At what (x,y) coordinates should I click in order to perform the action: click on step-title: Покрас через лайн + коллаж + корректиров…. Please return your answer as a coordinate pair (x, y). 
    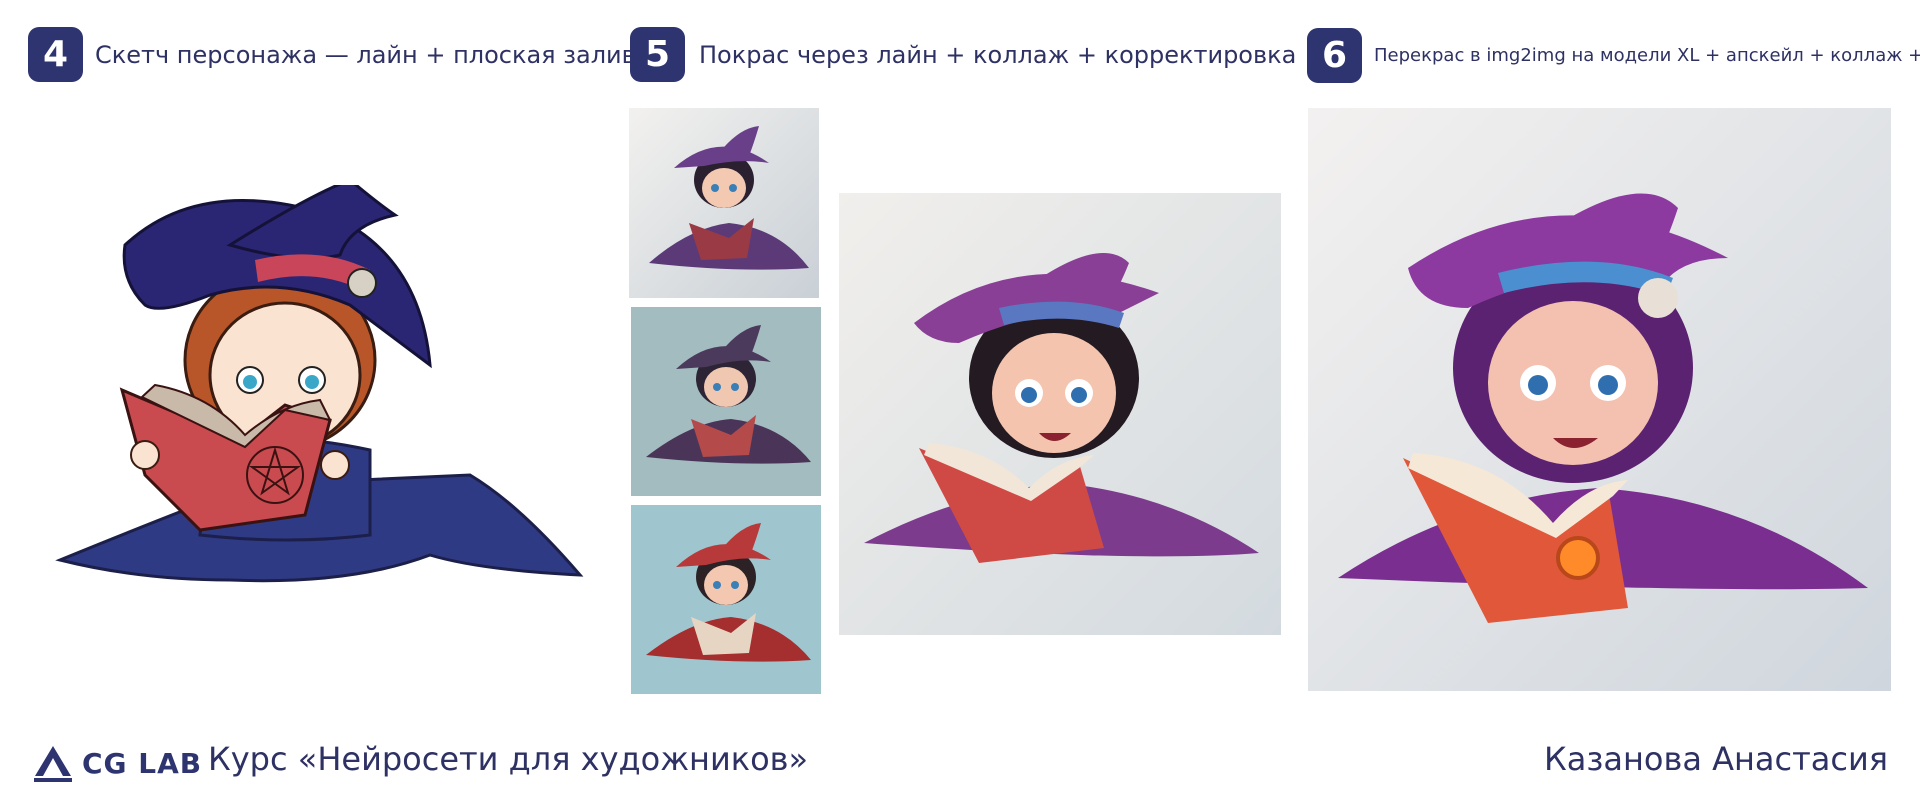
    Looking at the image, I should click on (998, 54).